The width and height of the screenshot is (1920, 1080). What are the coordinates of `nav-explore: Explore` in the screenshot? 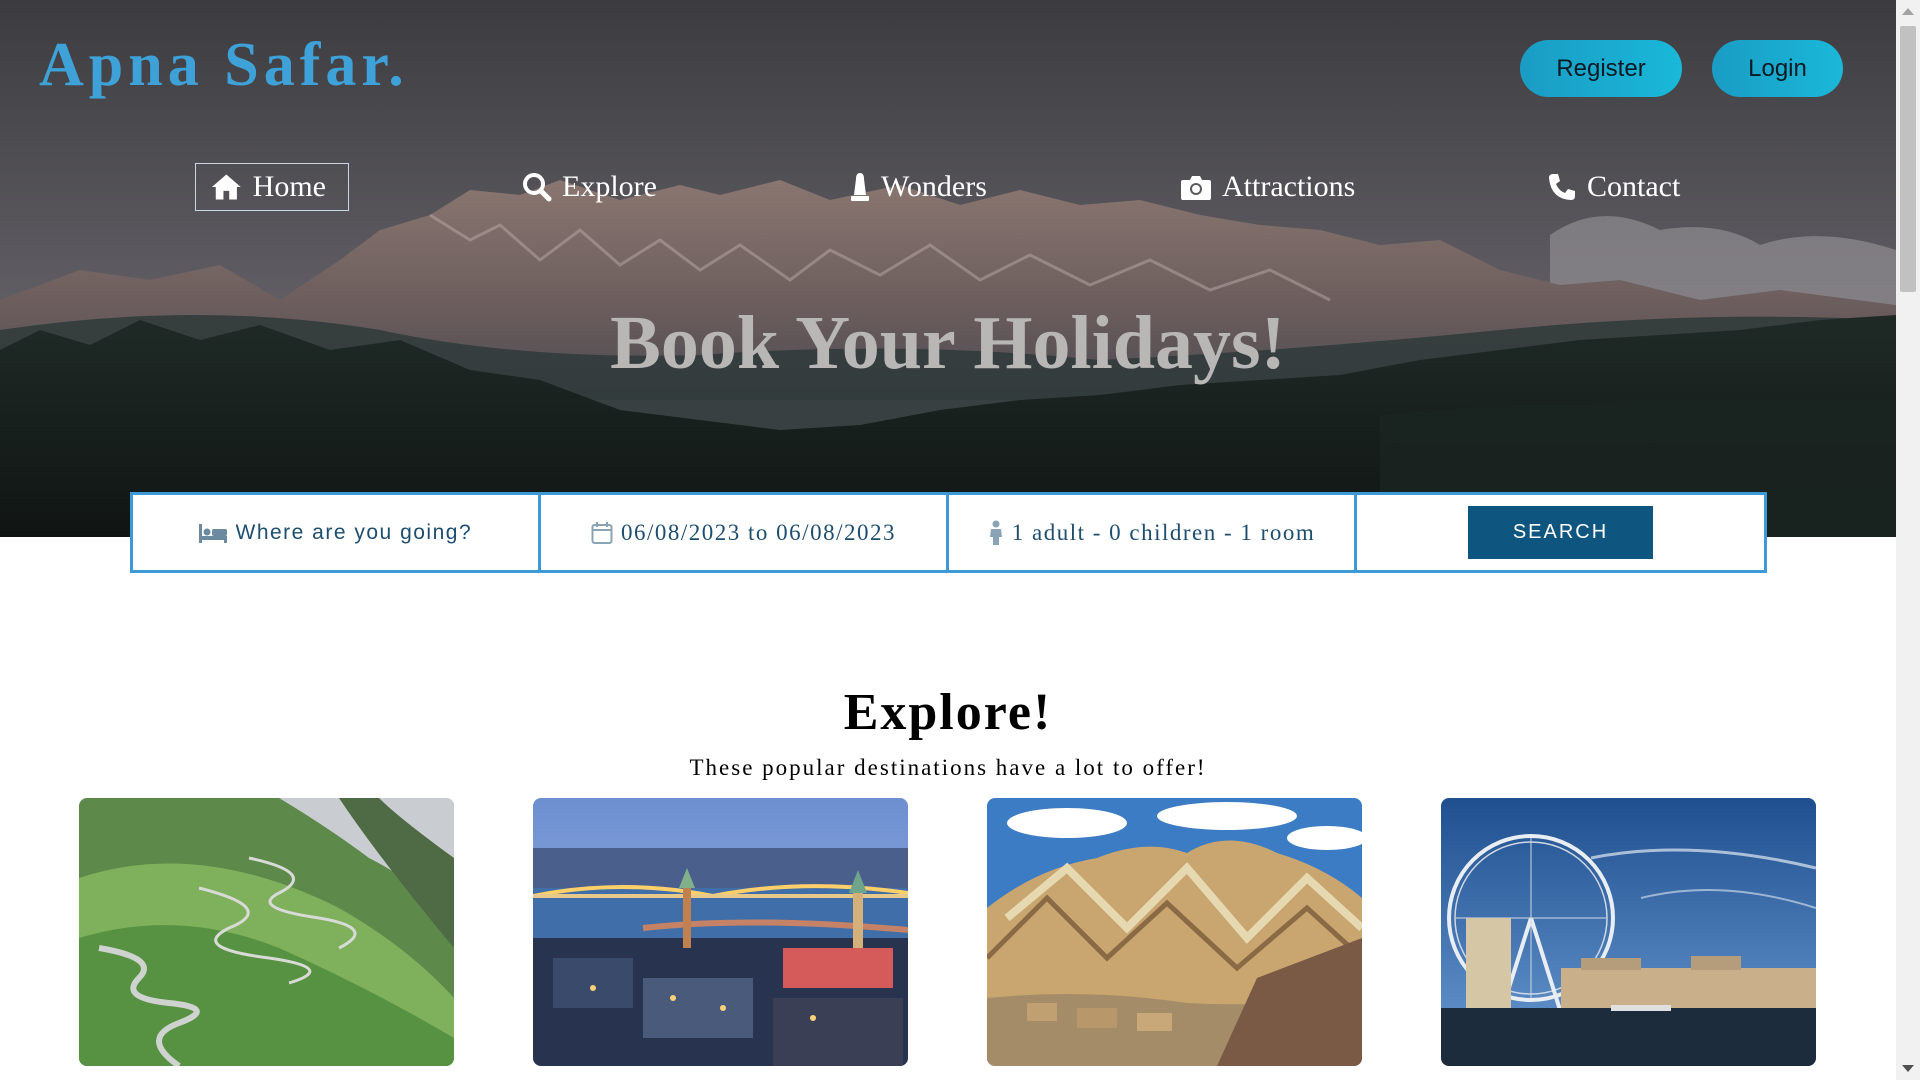 It's located at (589, 187).